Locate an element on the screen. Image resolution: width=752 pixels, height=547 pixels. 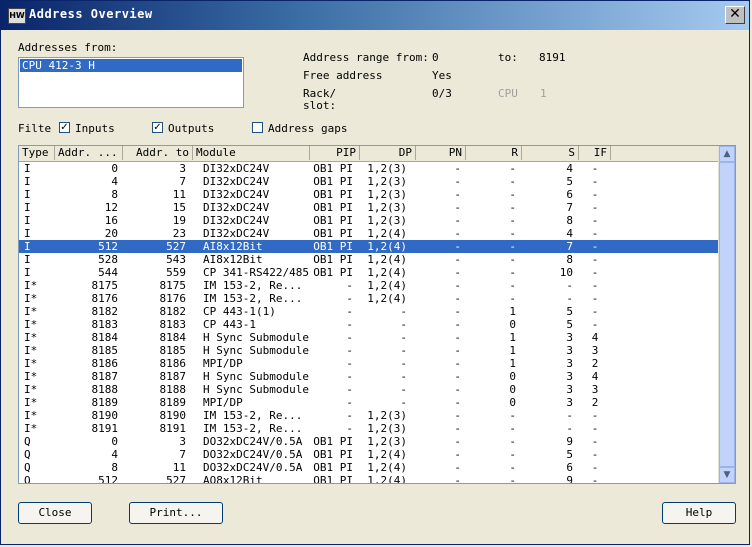
inputs-checkbox: ✓ is located at coordinates (64, 127).